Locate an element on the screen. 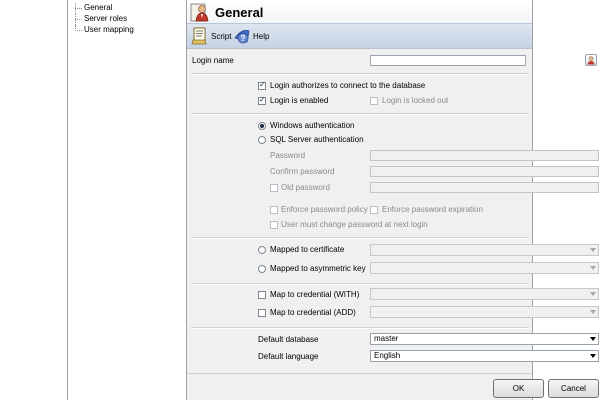  enforce-expiration-checkbox is located at coordinates (374, 210).